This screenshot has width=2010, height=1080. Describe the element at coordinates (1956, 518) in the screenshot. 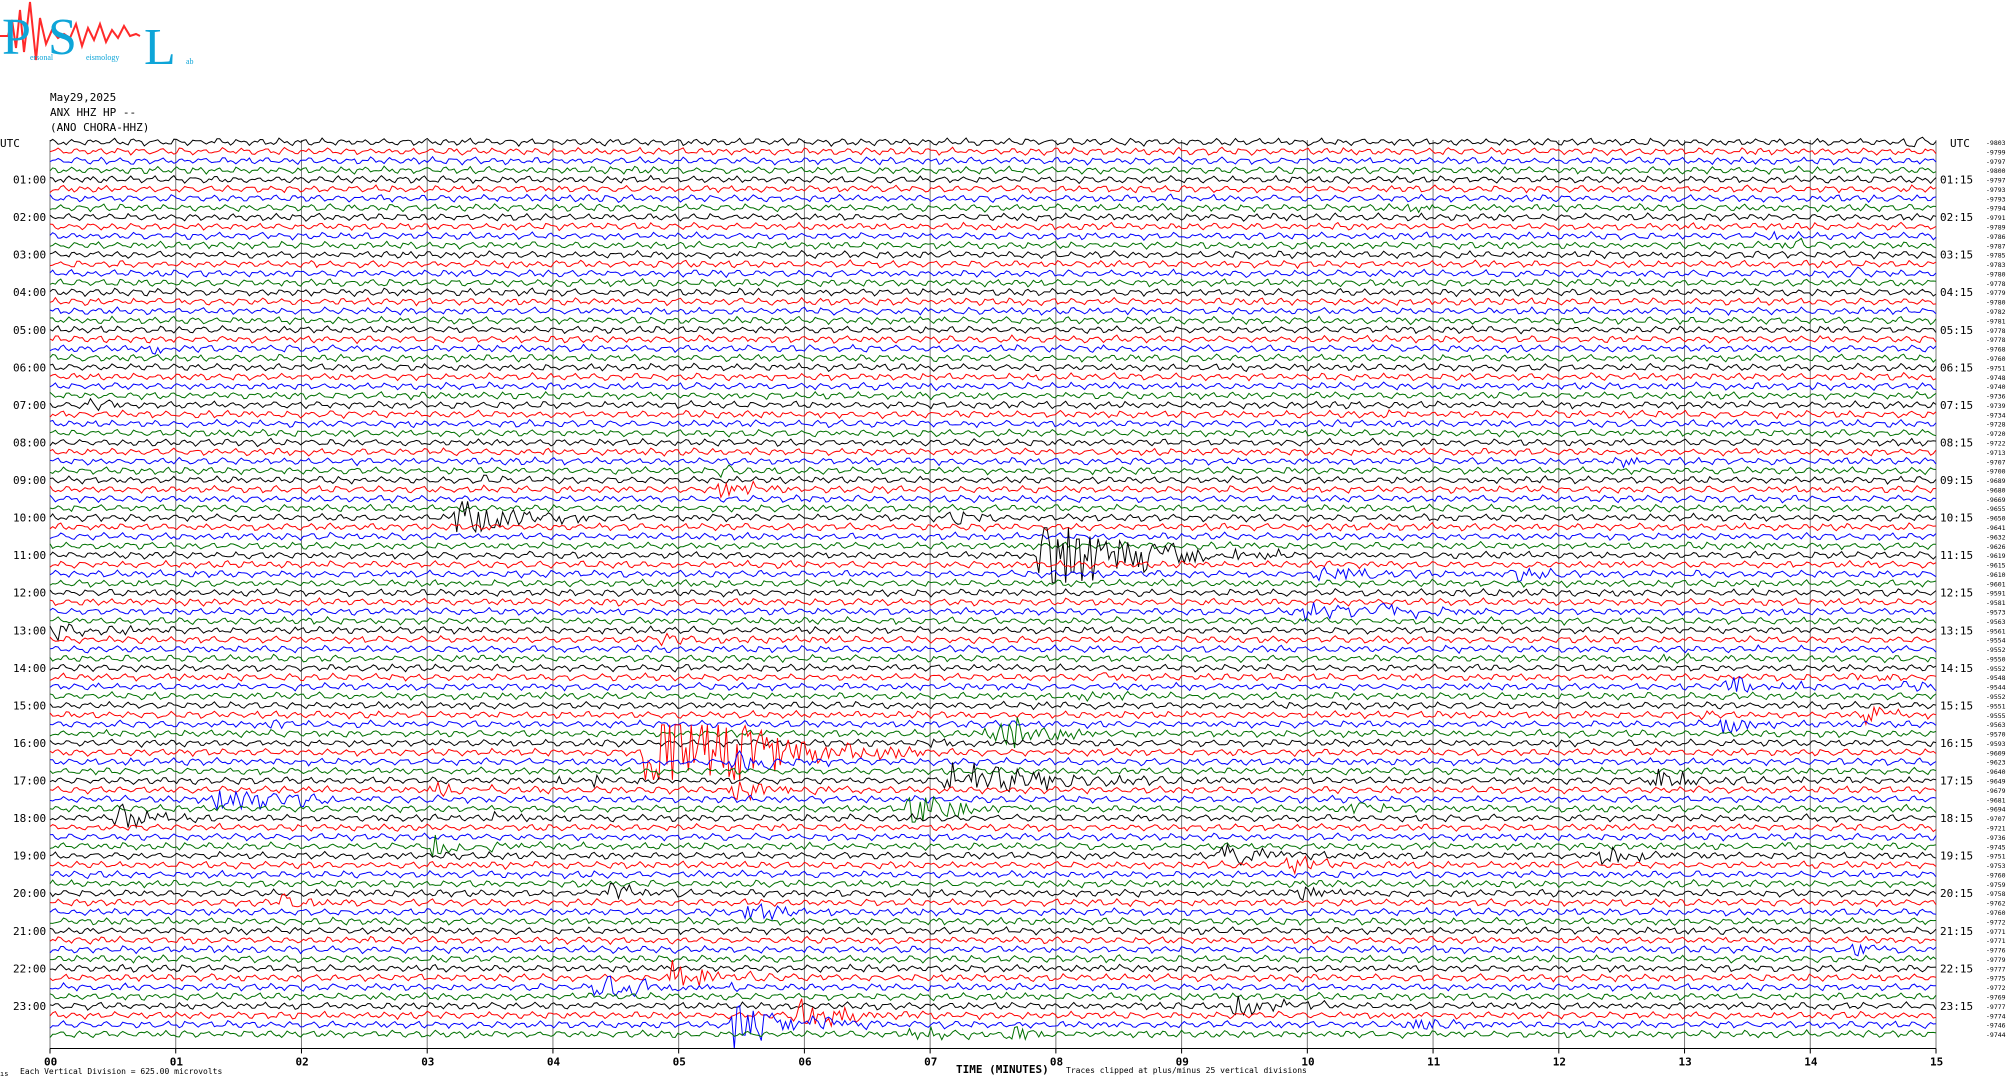

I see `right-hour-label: 10:15` at that location.